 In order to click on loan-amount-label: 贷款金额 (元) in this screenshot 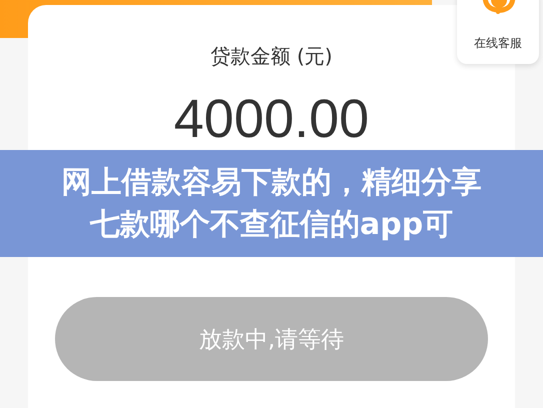, I will do `click(271, 56)`.